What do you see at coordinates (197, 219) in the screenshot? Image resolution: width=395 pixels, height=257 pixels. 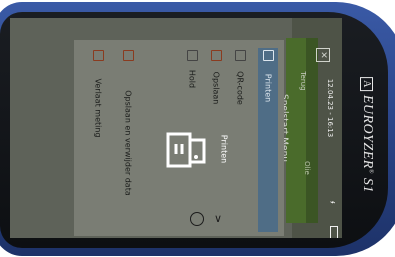 I see `clock-icon` at bounding box center [197, 219].